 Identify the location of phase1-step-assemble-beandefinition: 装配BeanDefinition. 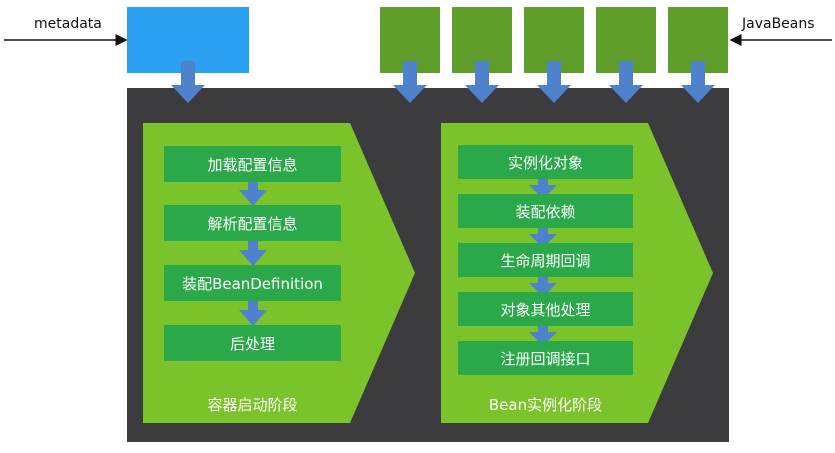
(252, 283).